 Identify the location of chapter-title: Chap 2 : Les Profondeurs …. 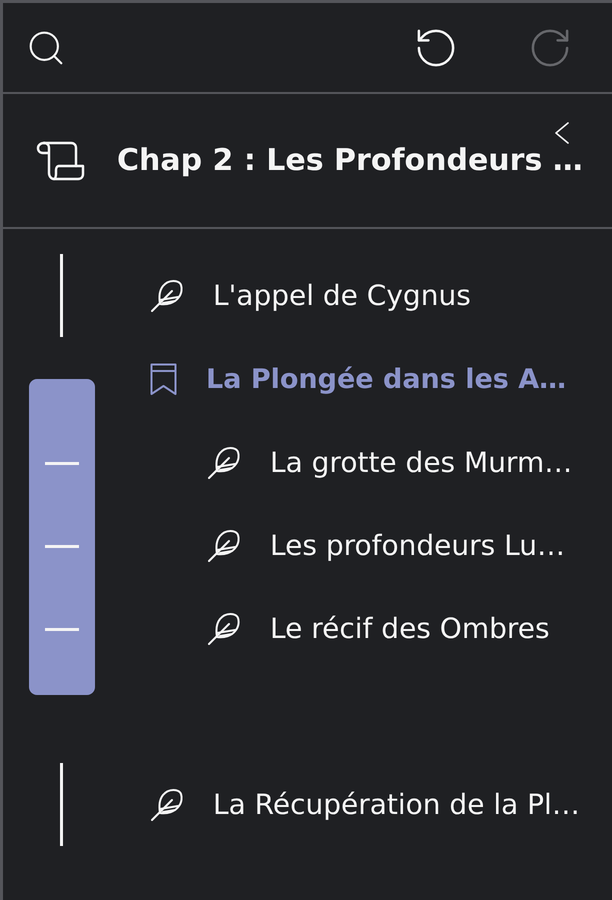
(350, 161).